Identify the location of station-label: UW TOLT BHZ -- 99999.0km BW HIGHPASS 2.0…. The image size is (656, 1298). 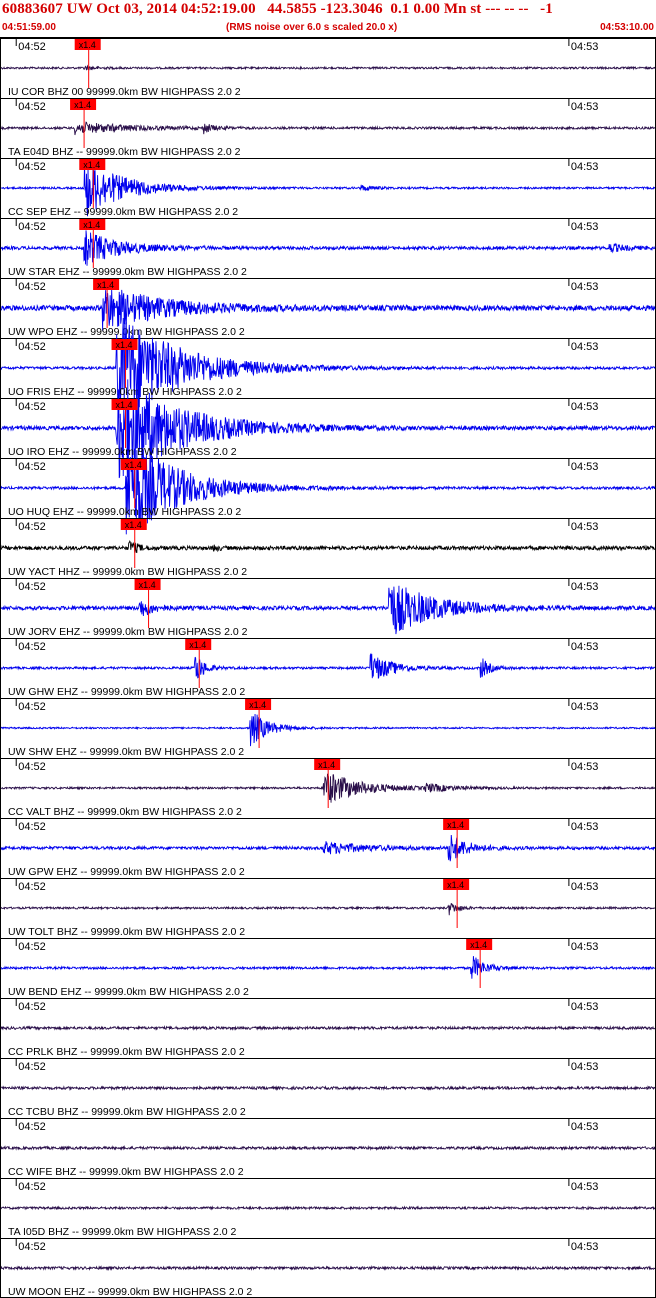
(126, 932).